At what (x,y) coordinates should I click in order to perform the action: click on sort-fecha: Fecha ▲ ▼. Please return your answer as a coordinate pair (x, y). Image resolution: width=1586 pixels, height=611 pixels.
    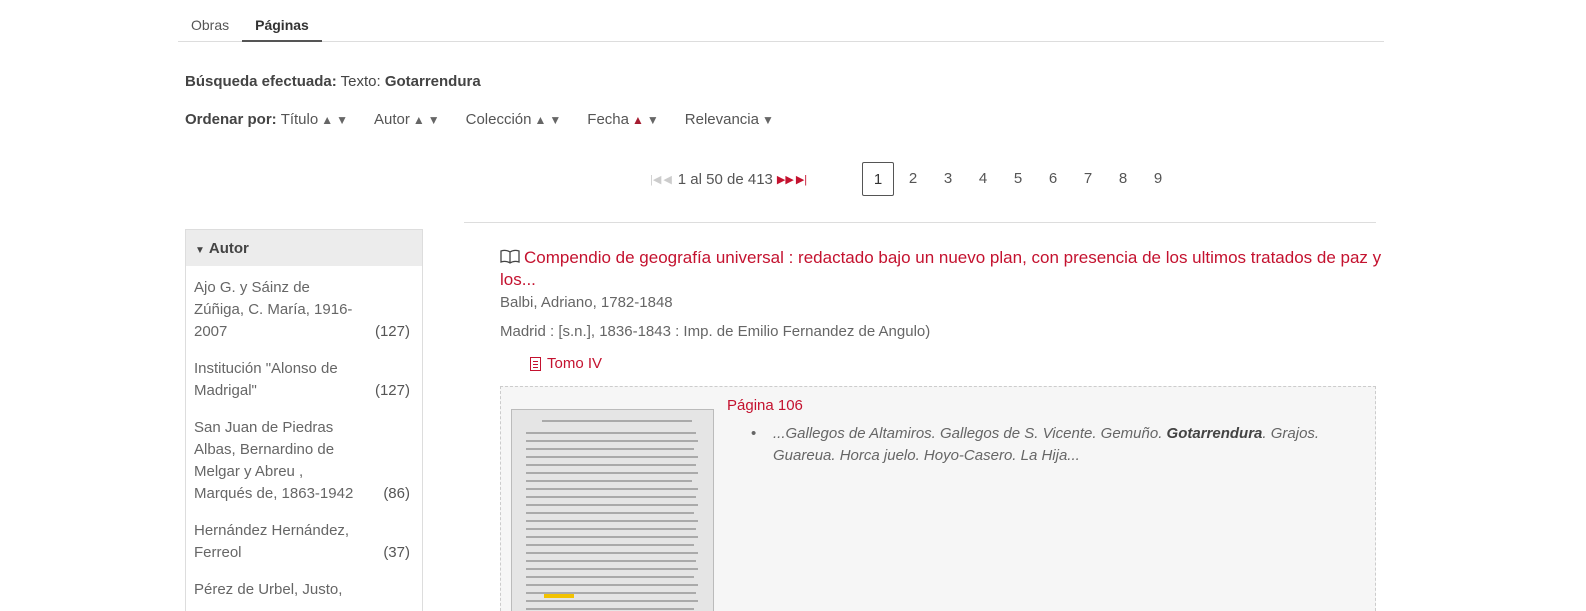
    Looking at the image, I should click on (622, 119).